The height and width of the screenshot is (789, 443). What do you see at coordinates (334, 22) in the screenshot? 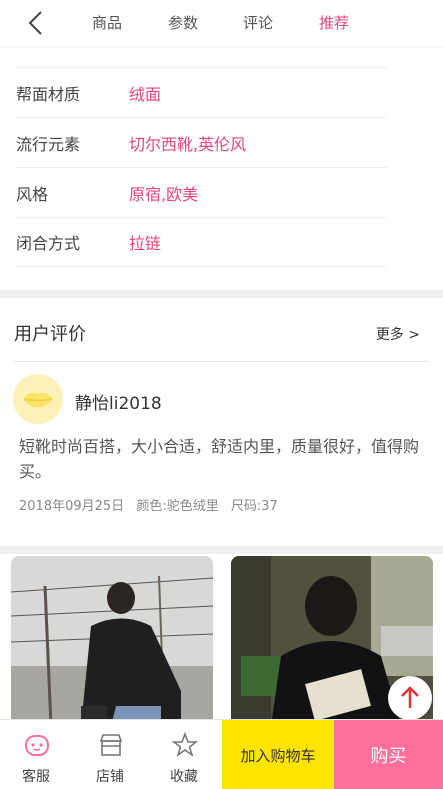
I see `tab-recommend: 推荐` at bounding box center [334, 22].